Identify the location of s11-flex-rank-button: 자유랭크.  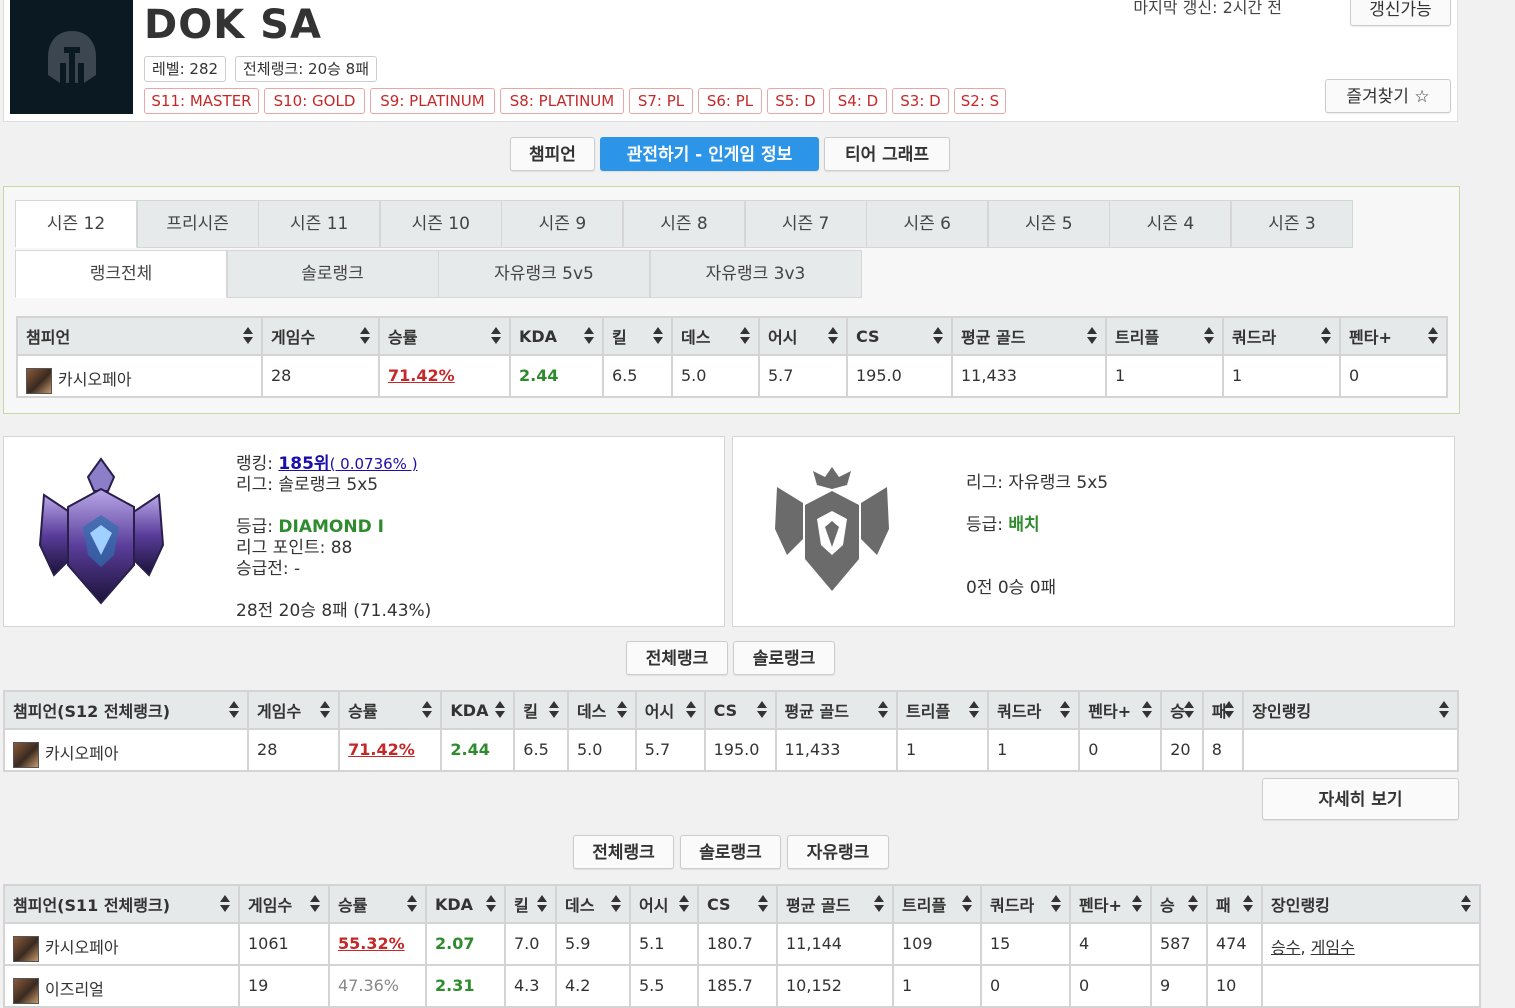
(838, 852).